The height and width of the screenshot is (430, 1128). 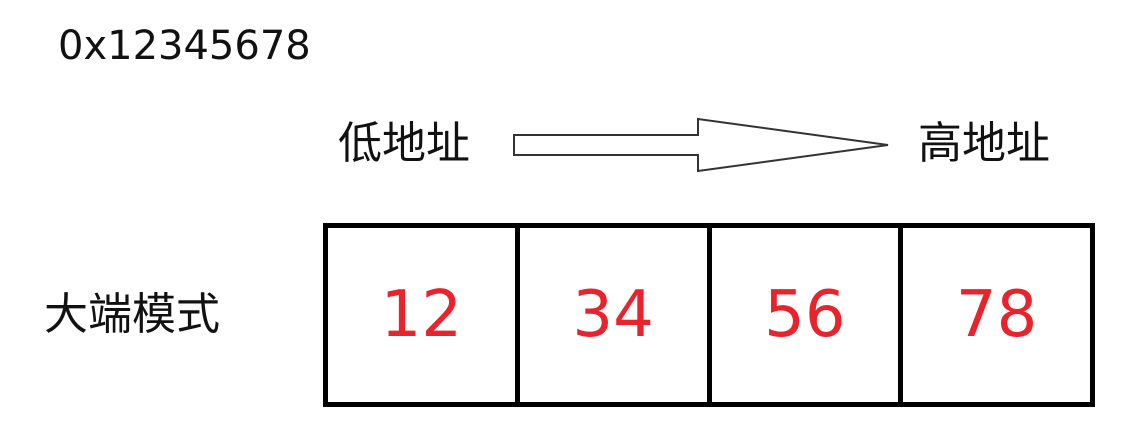 What do you see at coordinates (701, 145) in the screenshot?
I see `right-arrow-icon` at bounding box center [701, 145].